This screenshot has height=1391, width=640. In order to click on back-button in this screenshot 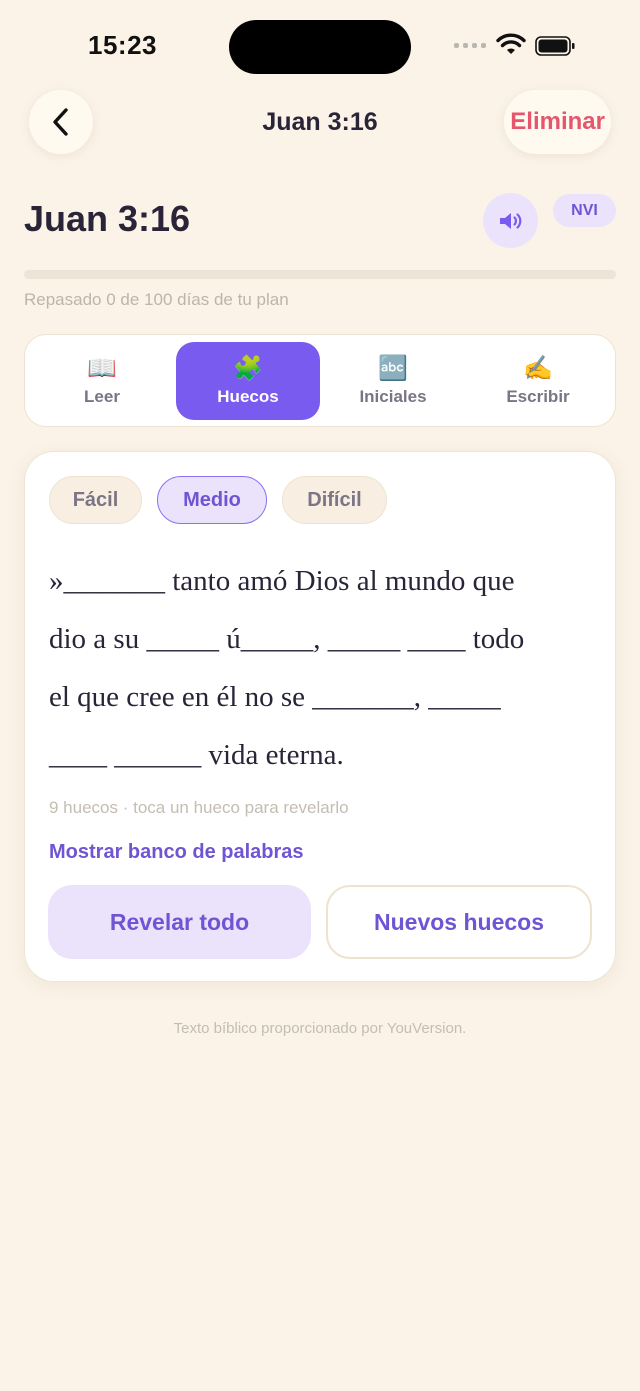, I will do `click(61, 122)`.